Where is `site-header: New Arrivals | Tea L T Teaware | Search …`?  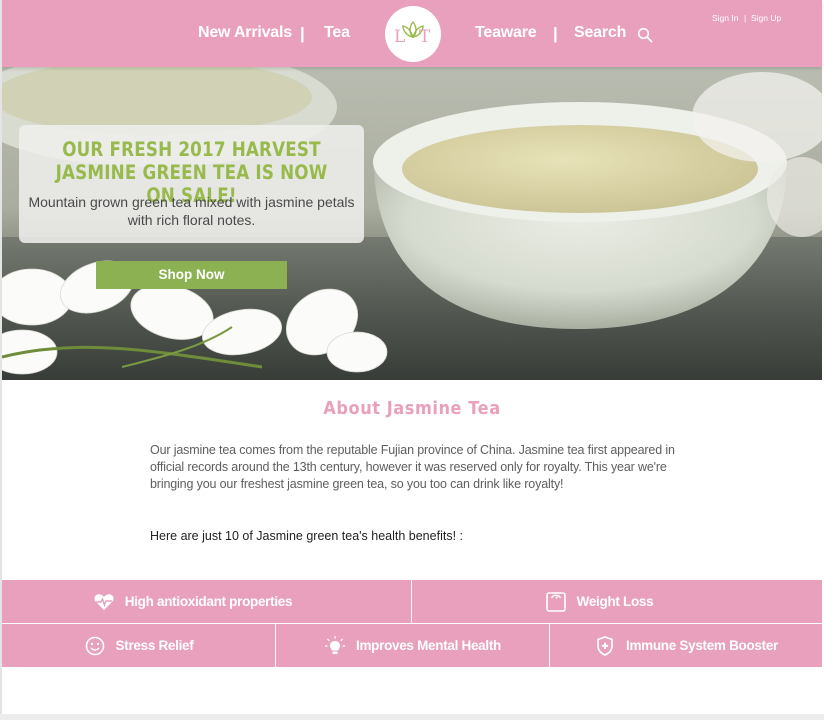 site-header: New Arrivals | Tea L T Teaware | Search … is located at coordinates (412, 33).